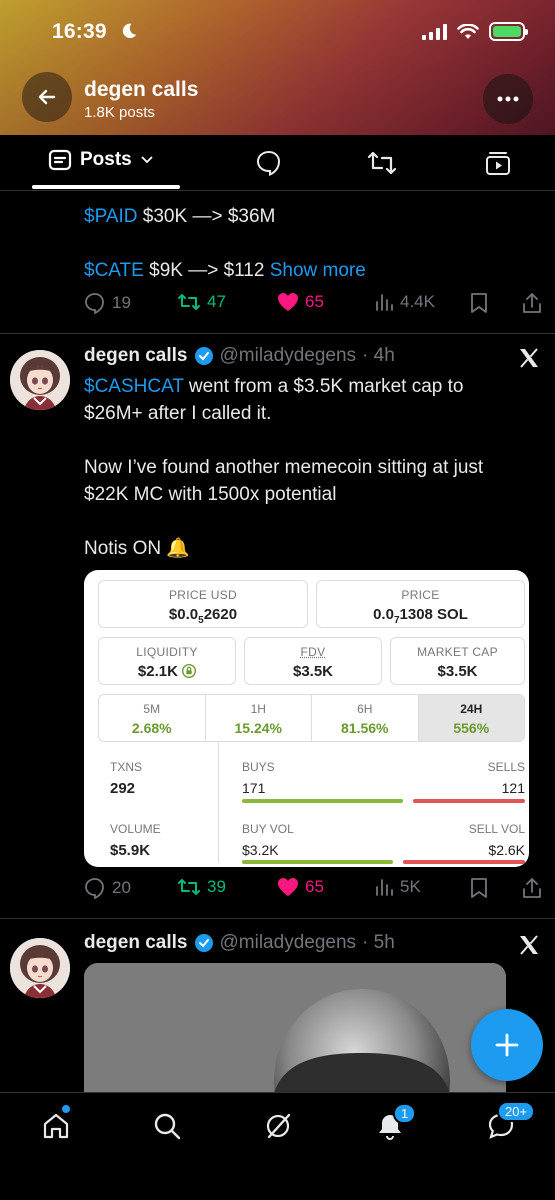 The image size is (555, 1200). What do you see at coordinates (152, 718) in the screenshot?
I see `timeframe-5m: 5M 2.68%` at bounding box center [152, 718].